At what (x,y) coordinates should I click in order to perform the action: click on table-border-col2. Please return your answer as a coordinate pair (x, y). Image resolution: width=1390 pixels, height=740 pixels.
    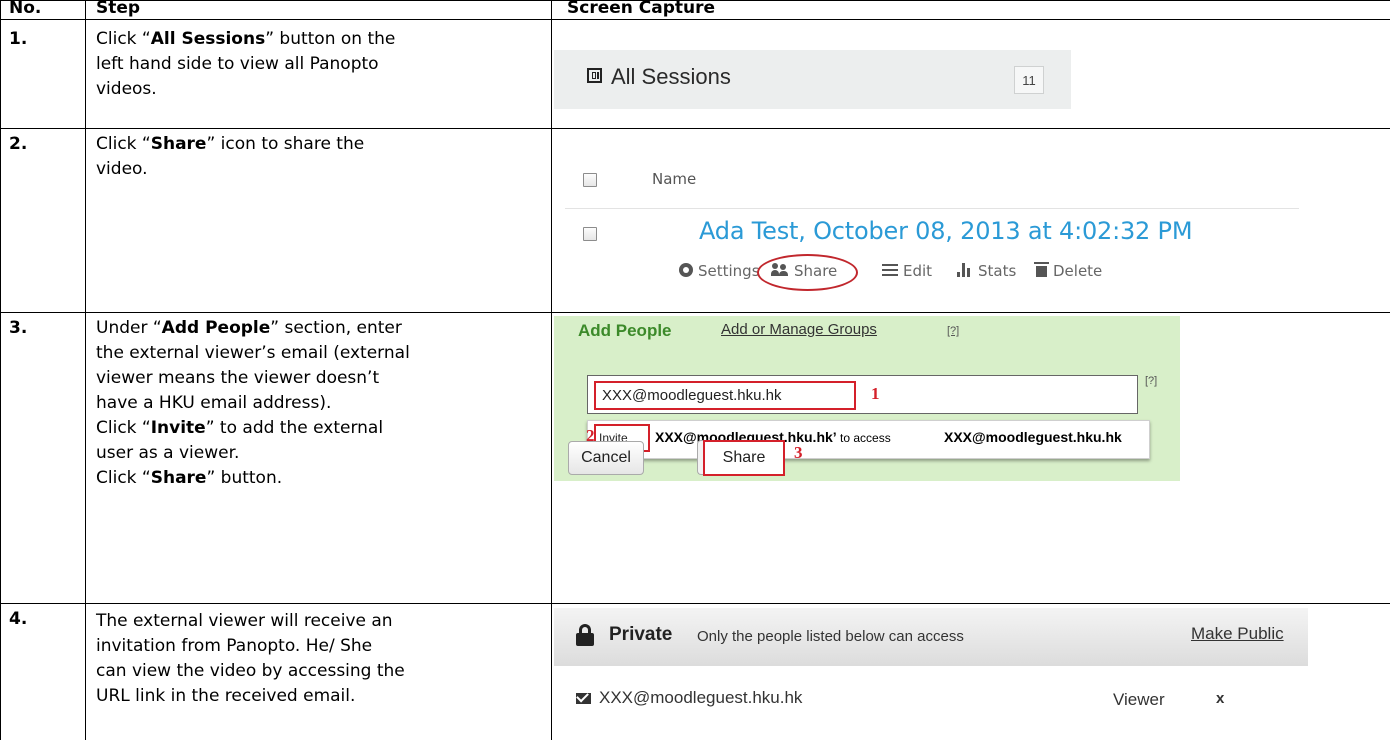
    Looking at the image, I should click on (551, 370).